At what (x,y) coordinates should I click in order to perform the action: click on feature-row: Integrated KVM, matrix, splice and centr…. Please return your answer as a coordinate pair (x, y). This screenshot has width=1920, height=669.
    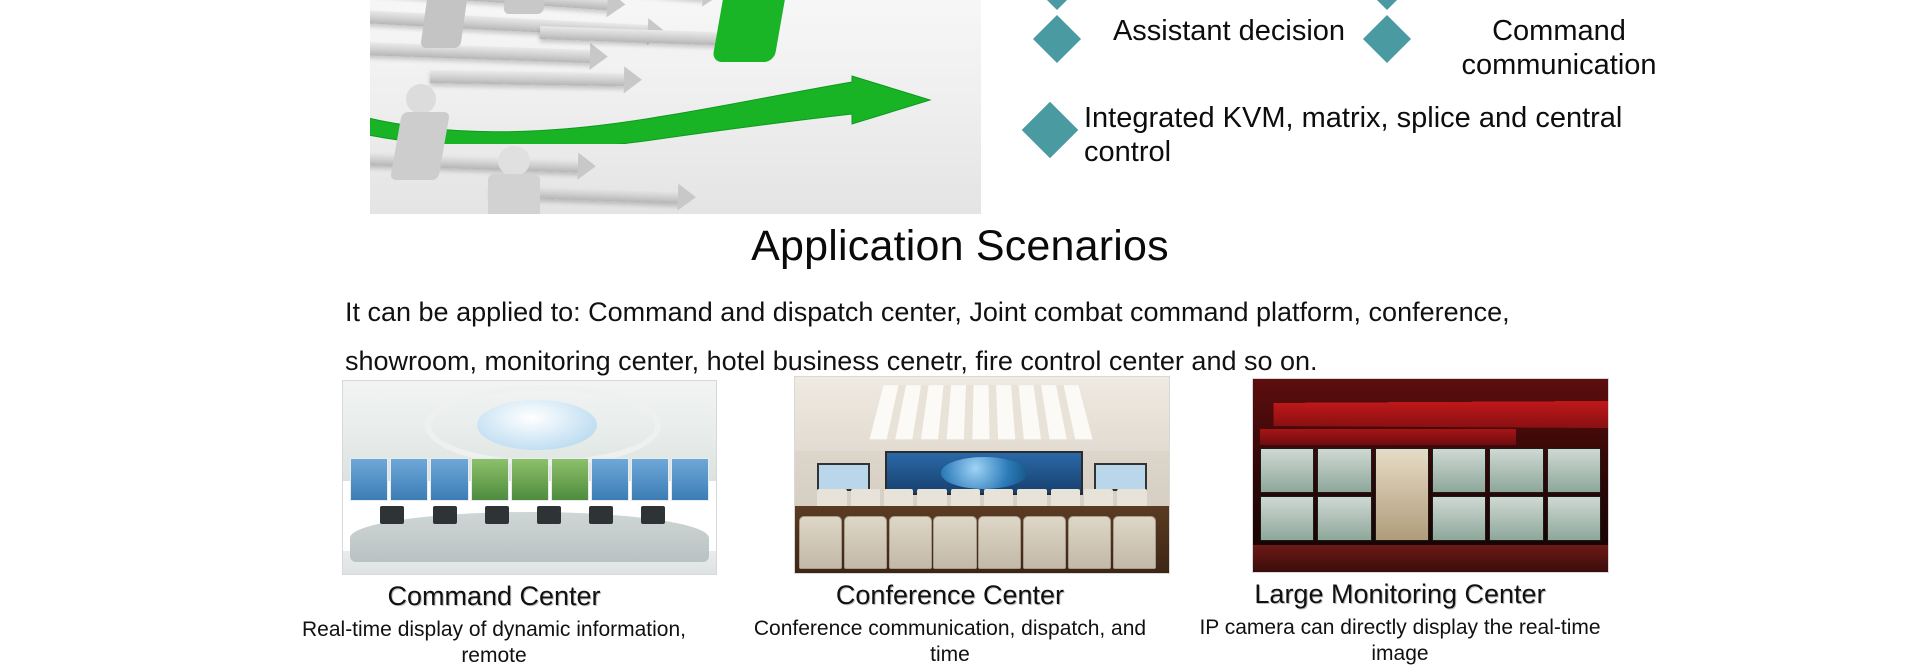
    Looking at the image, I should click on (1355, 134).